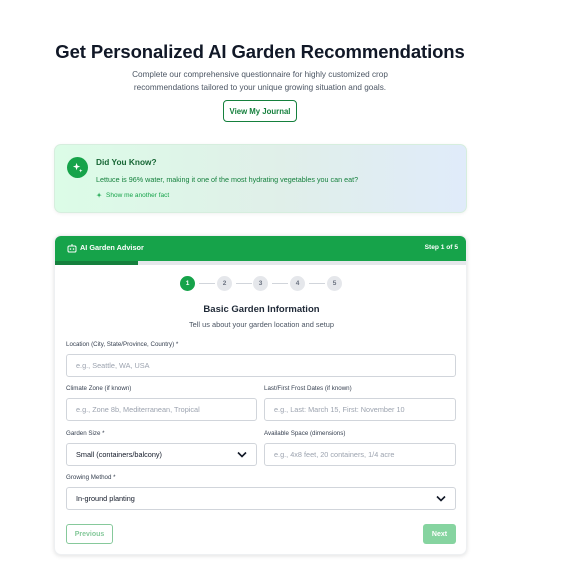 The width and height of the screenshot is (570, 573). I want to click on step-4: 4, so click(297, 283).